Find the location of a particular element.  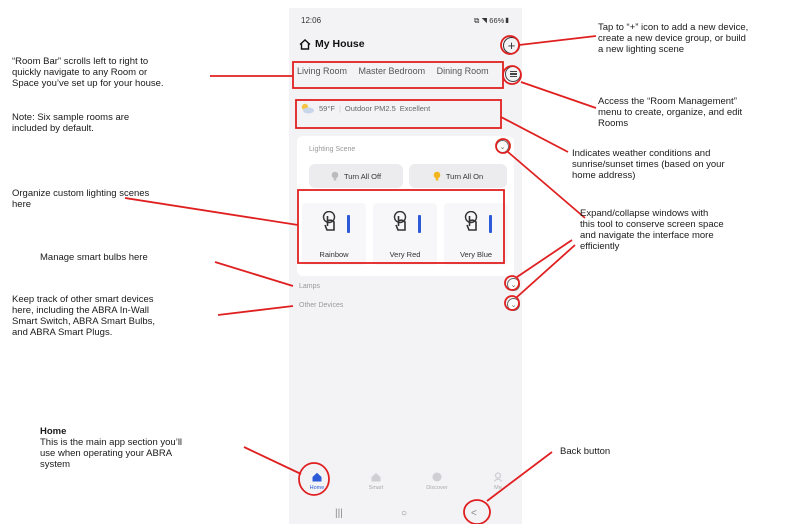

collapse-lamps-icon: ⌄ is located at coordinates (513, 284).